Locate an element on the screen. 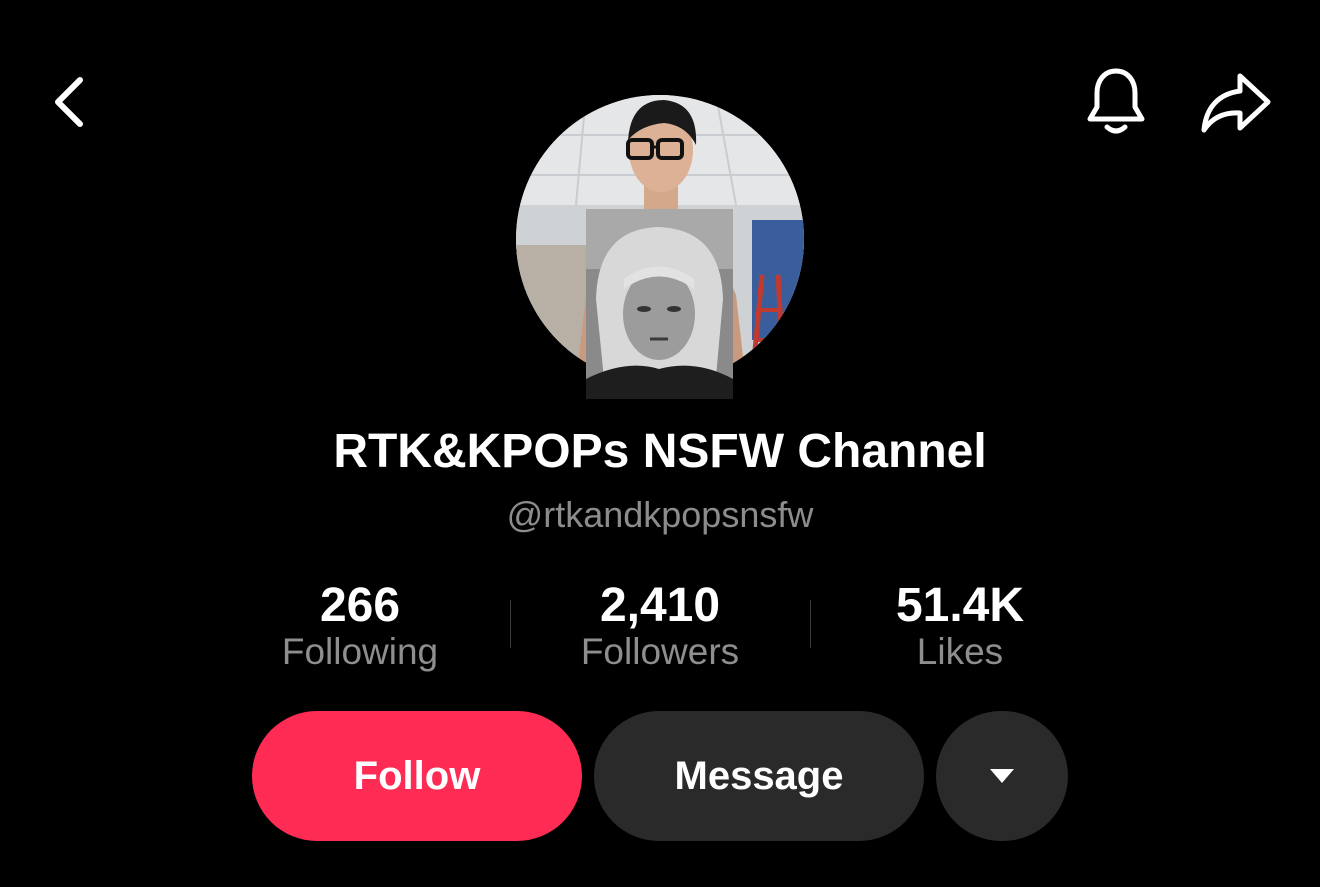 The height and width of the screenshot is (887, 1320). stat-followers: 2,410 Followers is located at coordinates (660, 626).